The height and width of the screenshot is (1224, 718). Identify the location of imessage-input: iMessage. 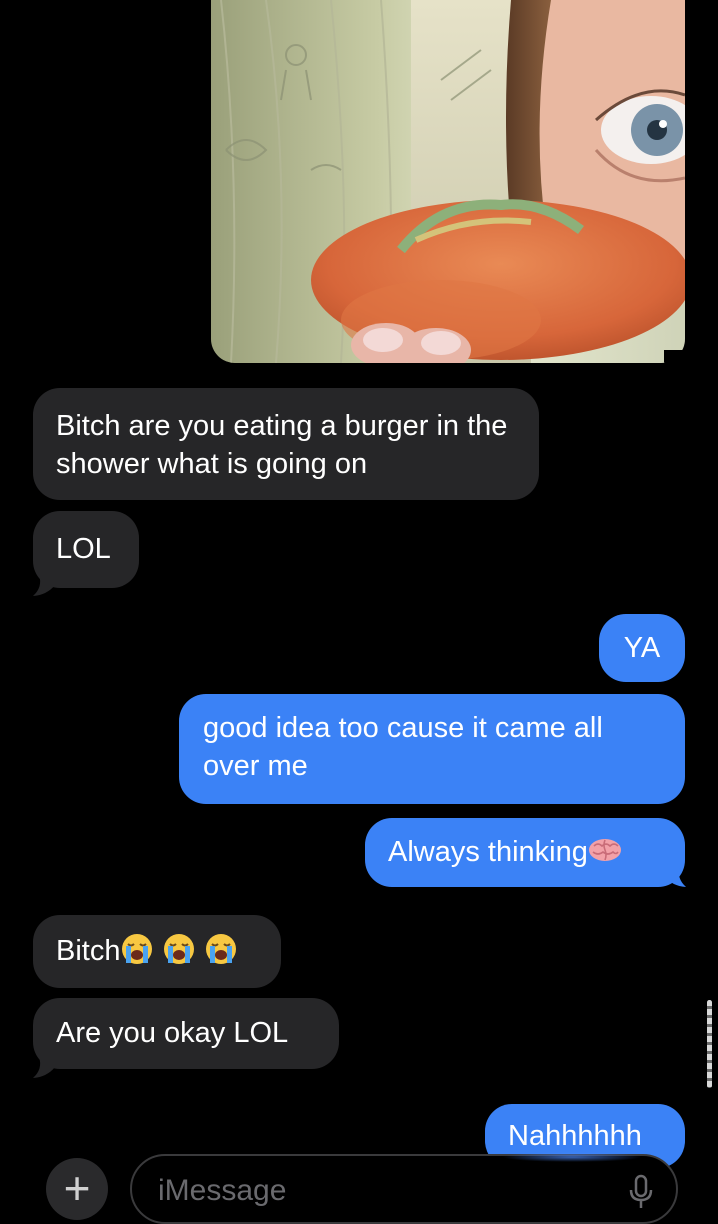
(404, 1188).